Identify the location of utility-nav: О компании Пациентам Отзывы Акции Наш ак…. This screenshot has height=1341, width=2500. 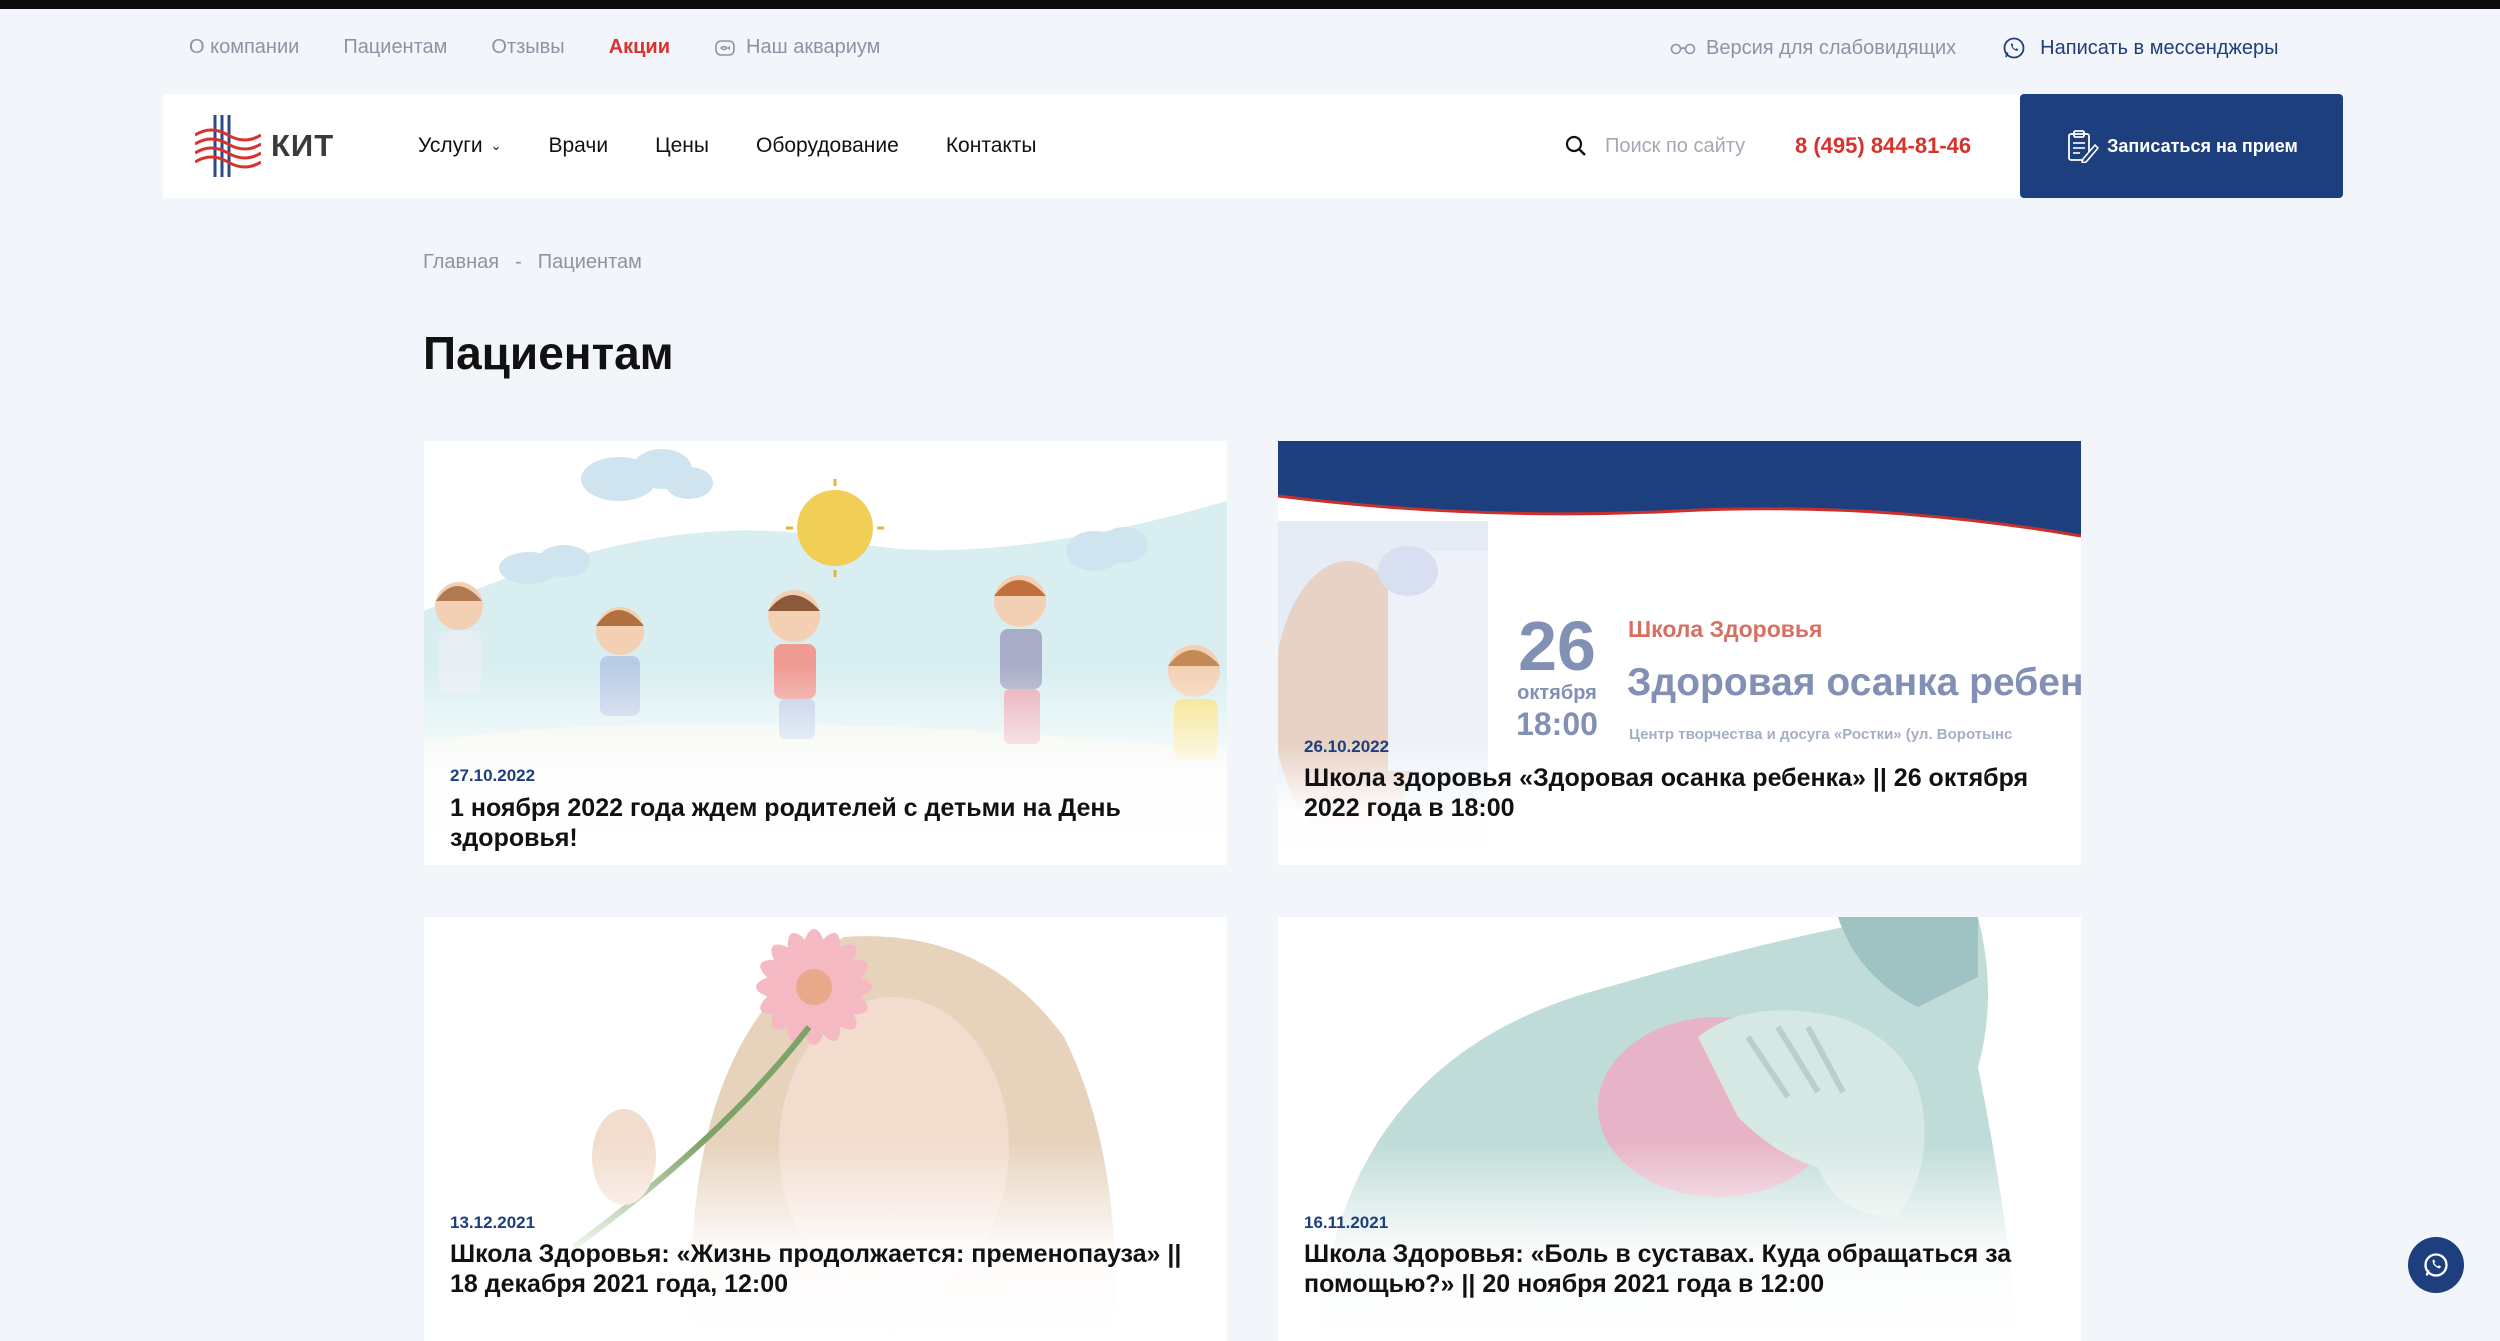
(1250, 51).